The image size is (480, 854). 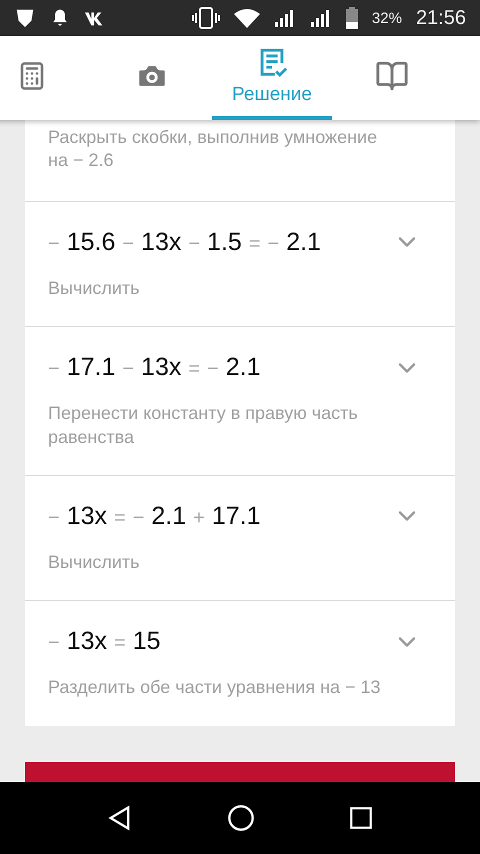 I want to click on home-icon, so click(x=240, y=818).